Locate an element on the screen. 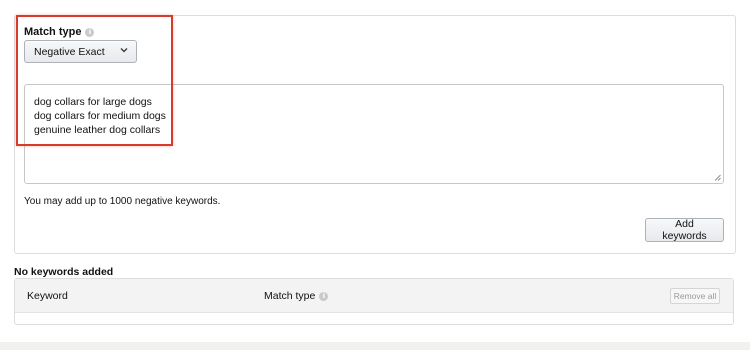  column-header-keyword: Keyword is located at coordinates (47, 296).